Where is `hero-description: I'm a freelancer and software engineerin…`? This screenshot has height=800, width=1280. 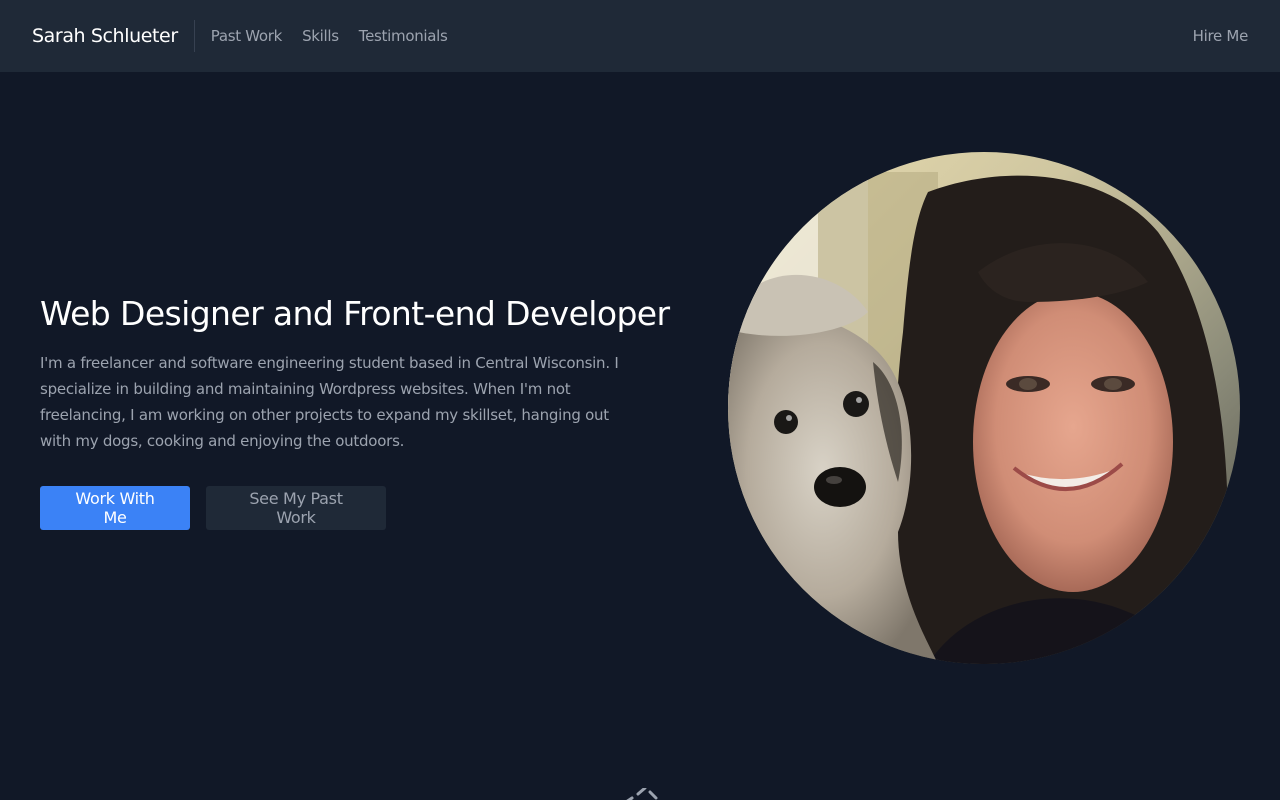 hero-description: I'm a freelancer and software engineerin… is located at coordinates (329, 402).